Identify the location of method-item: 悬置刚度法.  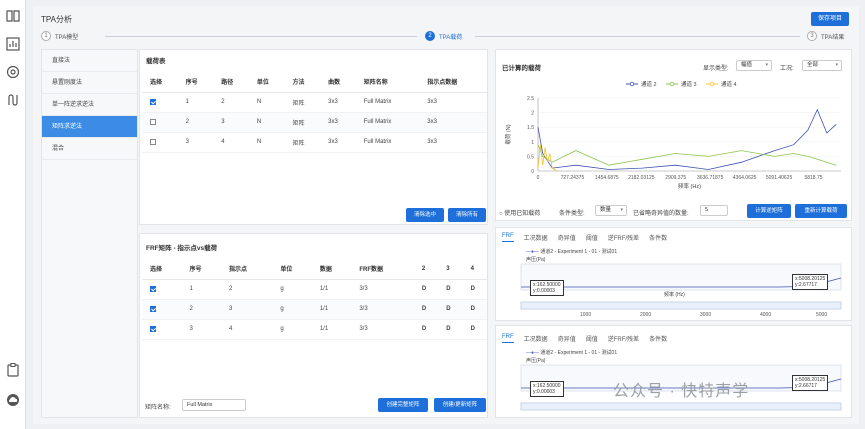
(89, 83).